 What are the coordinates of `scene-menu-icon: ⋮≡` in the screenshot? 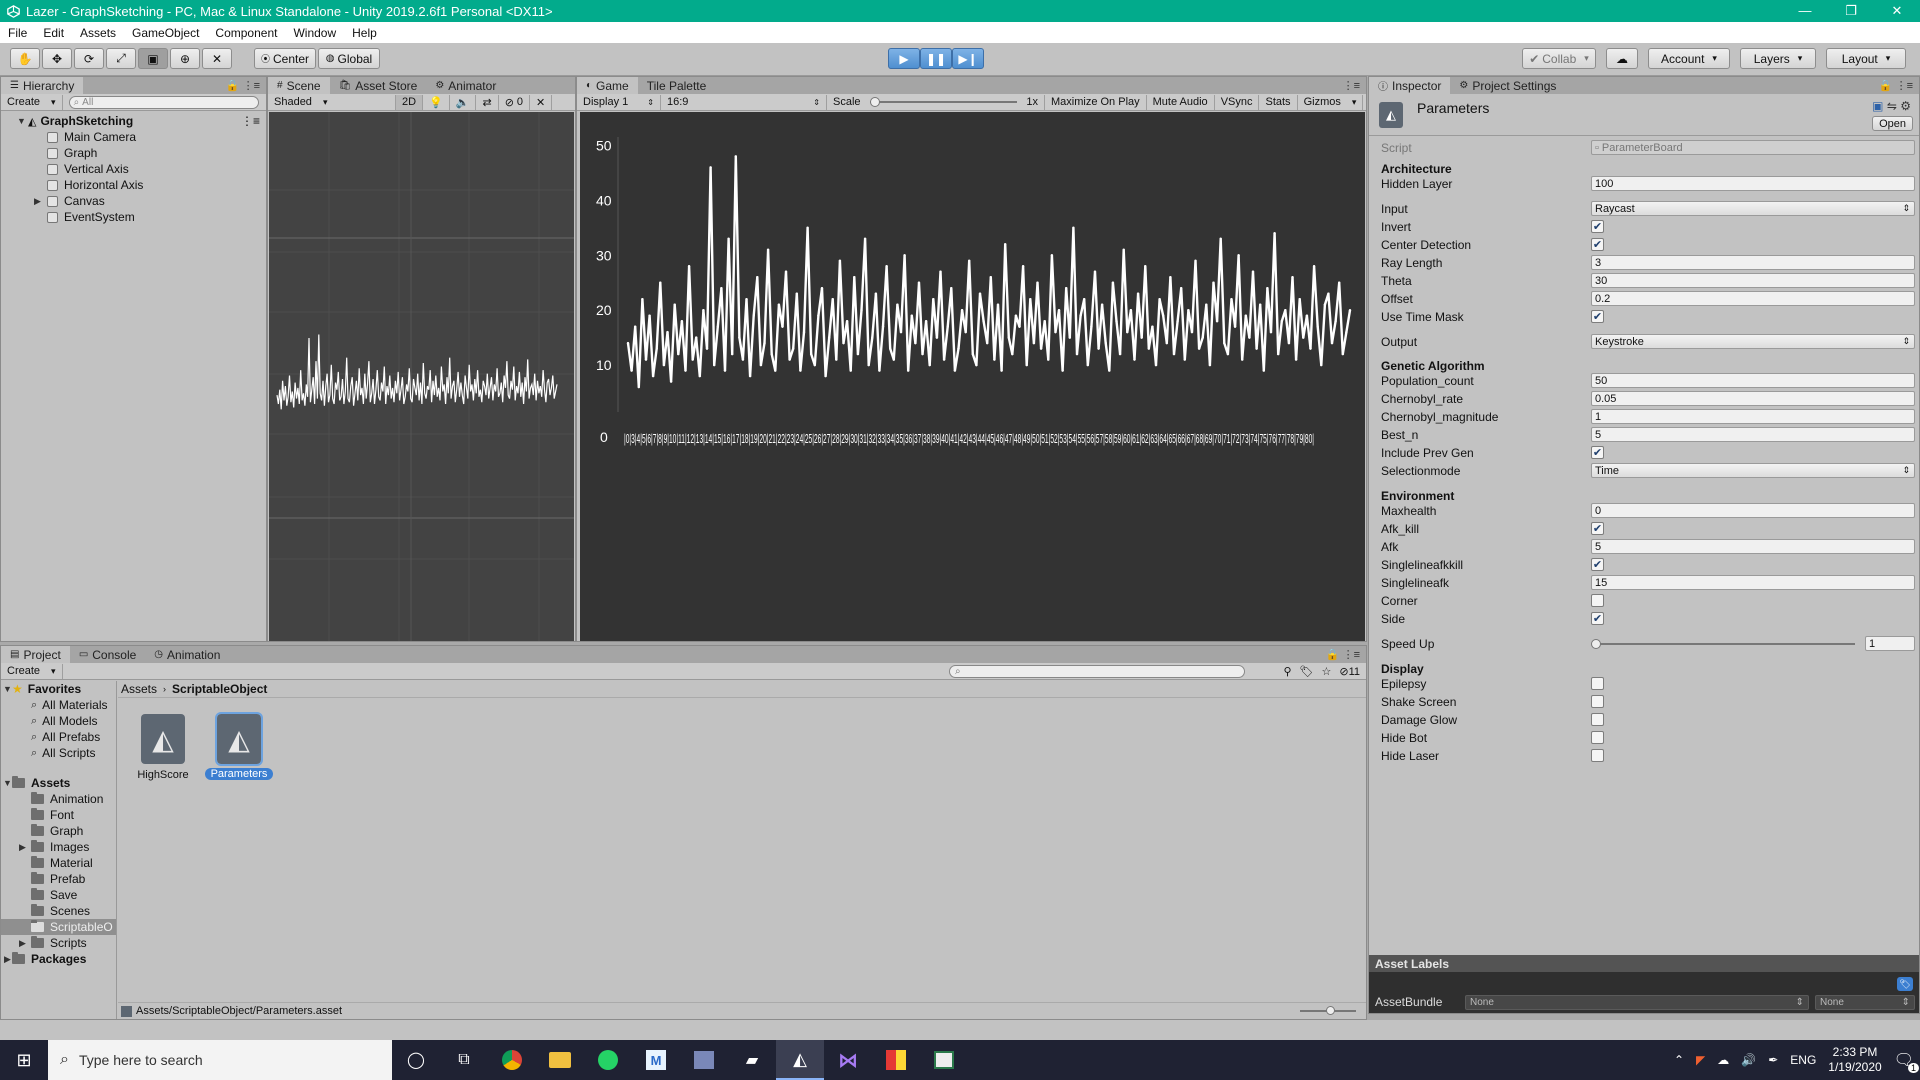 It's located at (250, 121).